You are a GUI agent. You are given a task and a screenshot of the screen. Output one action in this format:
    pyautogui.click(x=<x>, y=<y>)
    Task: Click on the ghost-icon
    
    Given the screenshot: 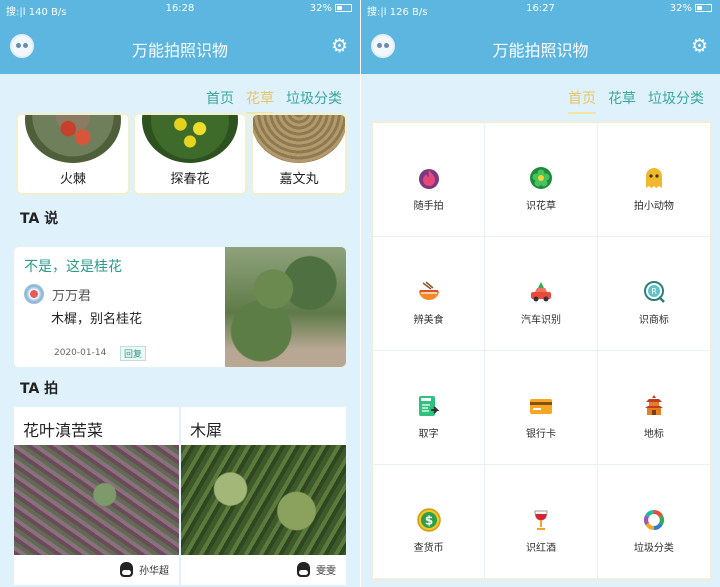 What is the action you would take?
    pyautogui.click(x=654, y=178)
    